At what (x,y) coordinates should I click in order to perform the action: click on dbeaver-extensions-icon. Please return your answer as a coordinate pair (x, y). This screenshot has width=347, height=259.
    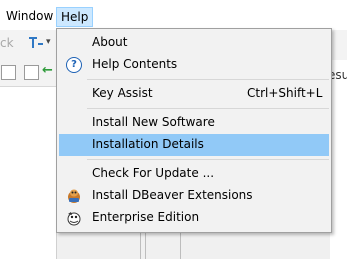
    Looking at the image, I should click on (74, 196).